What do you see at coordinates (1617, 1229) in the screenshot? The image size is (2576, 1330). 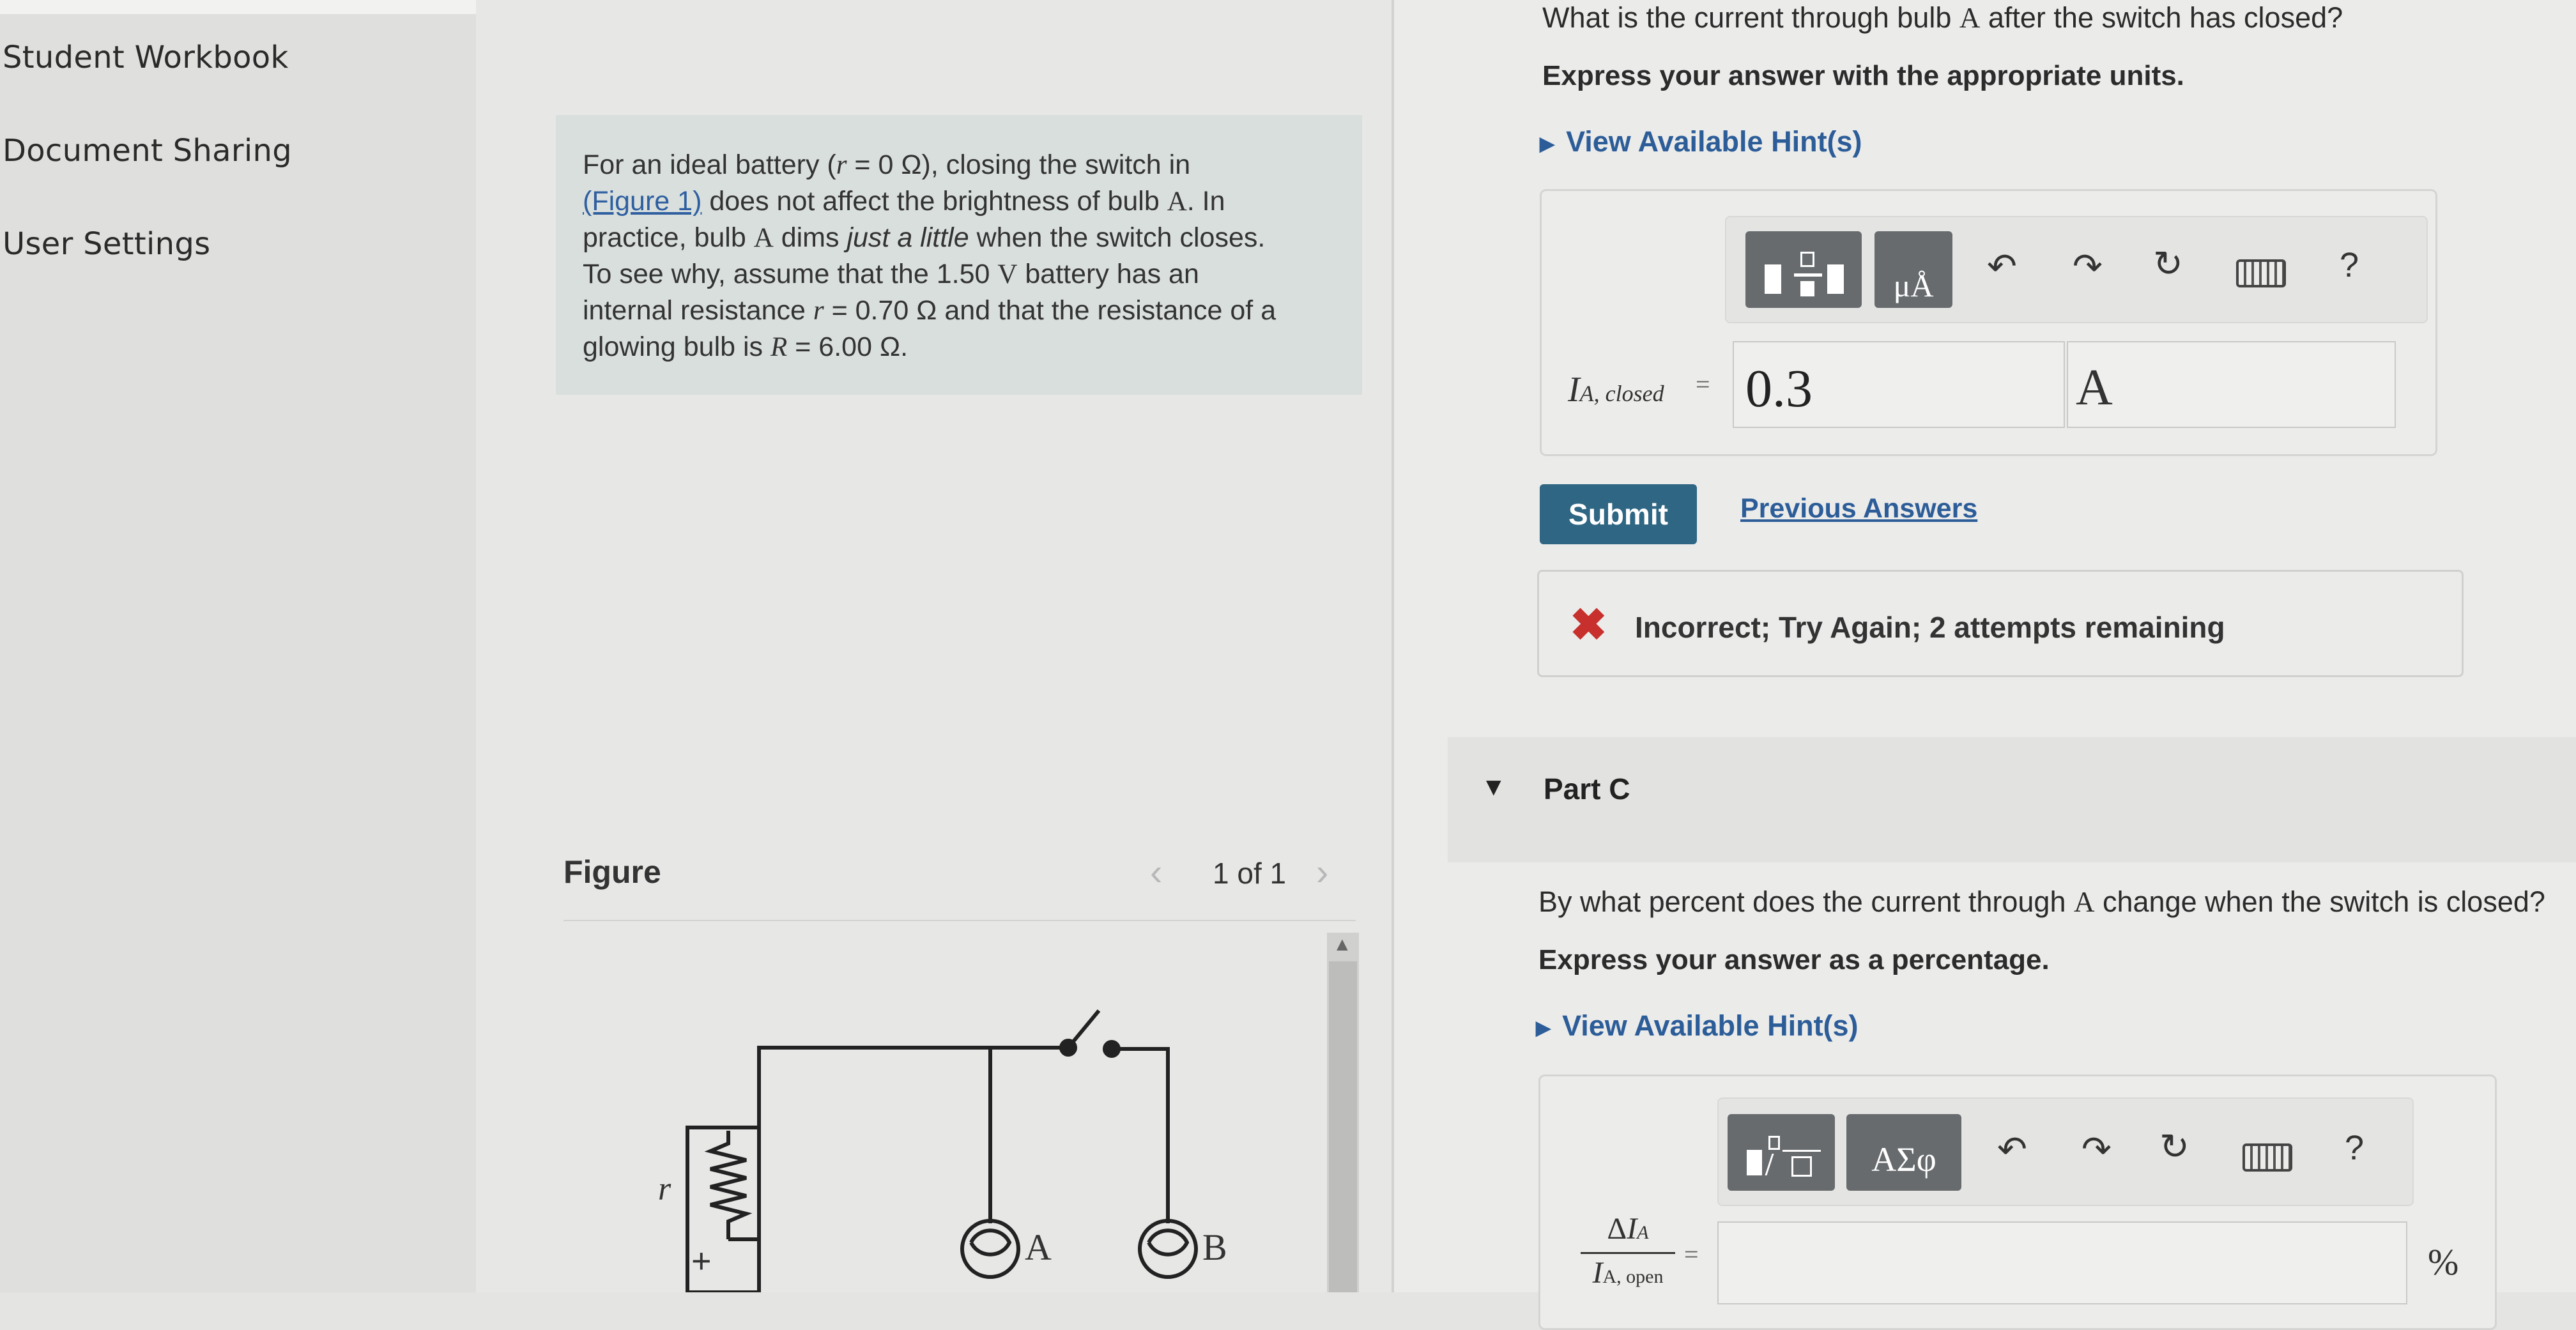 I see `delta-symbol: Δ` at bounding box center [1617, 1229].